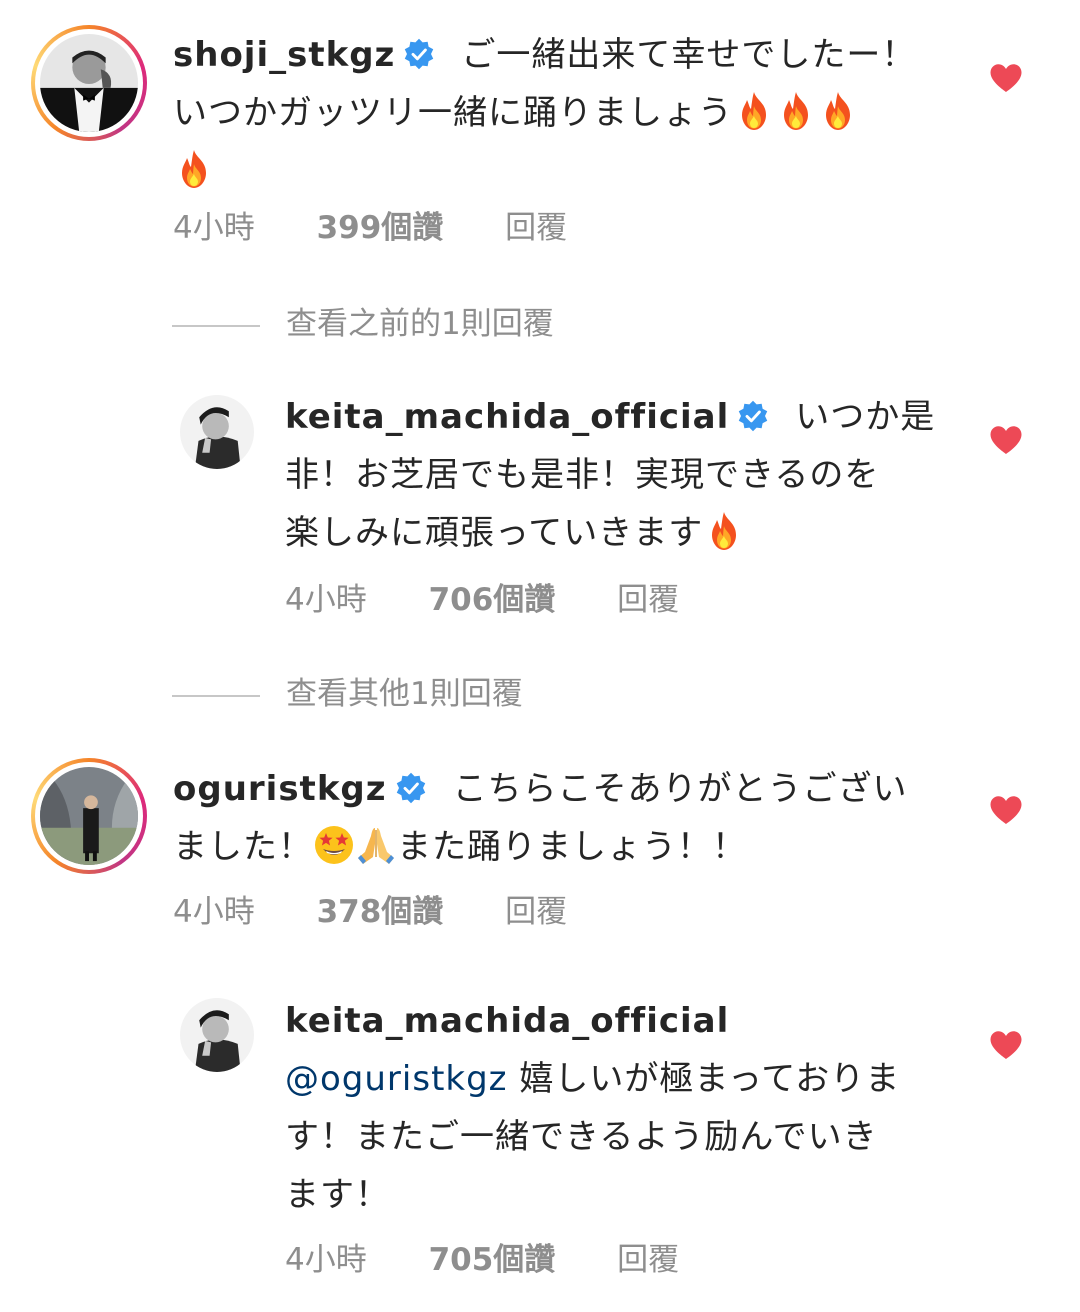  What do you see at coordinates (689, 55) in the screenshot?
I see `comment-text: ご一緒出来て幸せでしたー！` at bounding box center [689, 55].